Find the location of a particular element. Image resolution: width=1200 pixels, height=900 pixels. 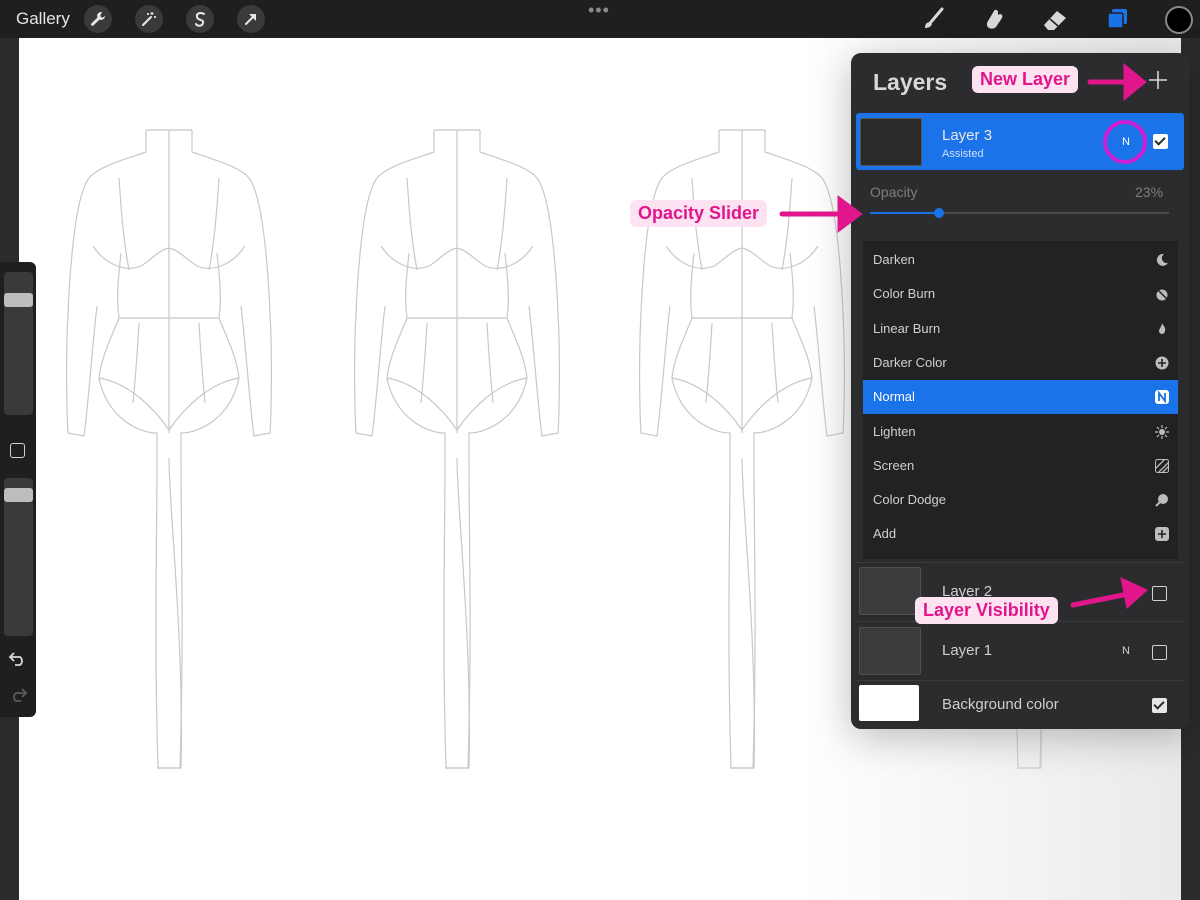

blend-mode-label: Color Dodge is located at coordinates (909, 500).